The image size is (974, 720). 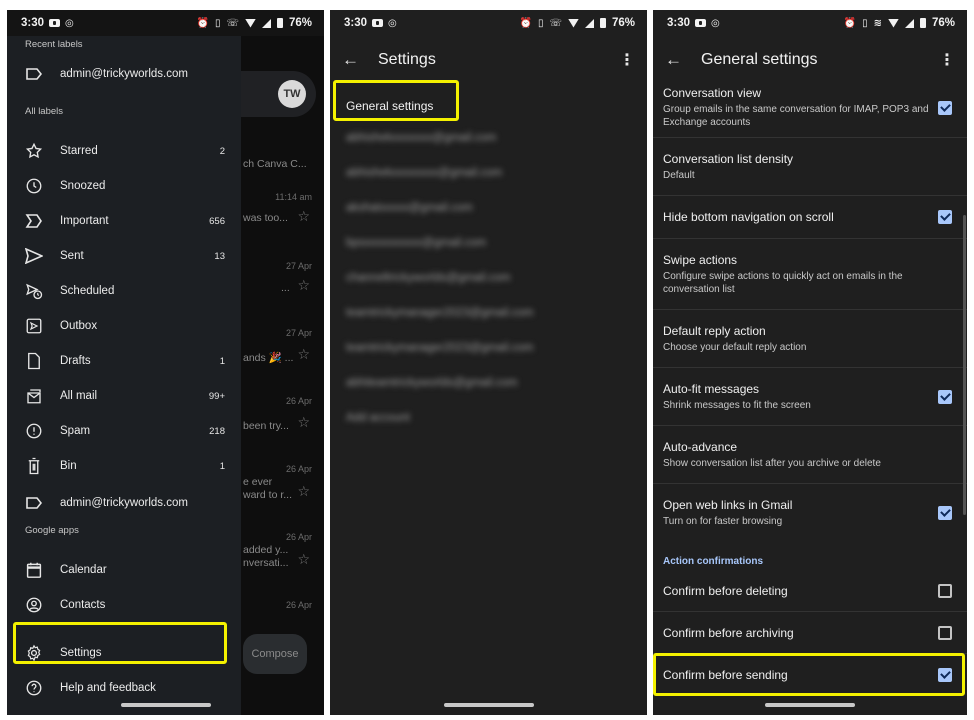 I want to click on gesture-bar, so click(x=810, y=705).